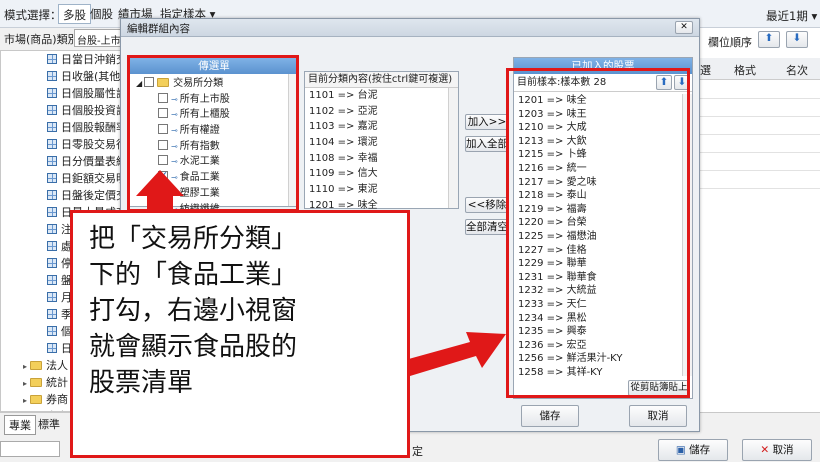 Image resolution: width=820 pixels, height=462 pixels. What do you see at coordinates (193, 347) in the screenshot?
I see `callout-line-4: 就會顯示食品股的` at bounding box center [193, 347].